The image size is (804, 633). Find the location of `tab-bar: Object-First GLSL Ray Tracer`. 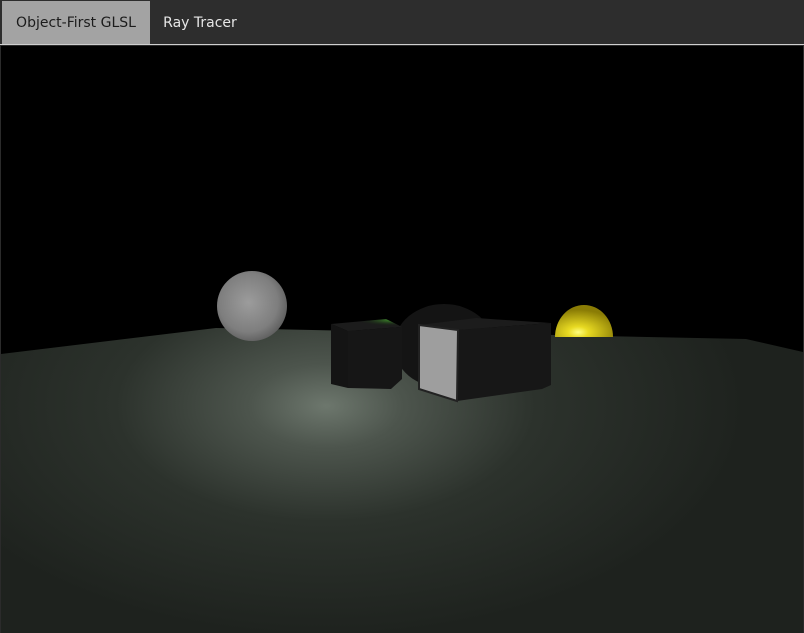

tab-bar: Object-First GLSL Ray Tracer is located at coordinates (402, 22).